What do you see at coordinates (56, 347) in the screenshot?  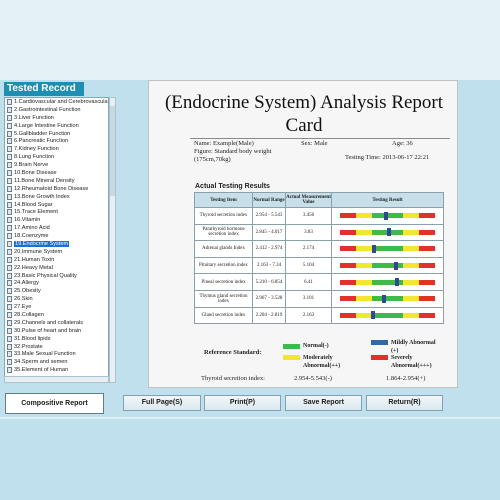 I see `tree-item: 32.Prostate` at bounding box center [56, 347].